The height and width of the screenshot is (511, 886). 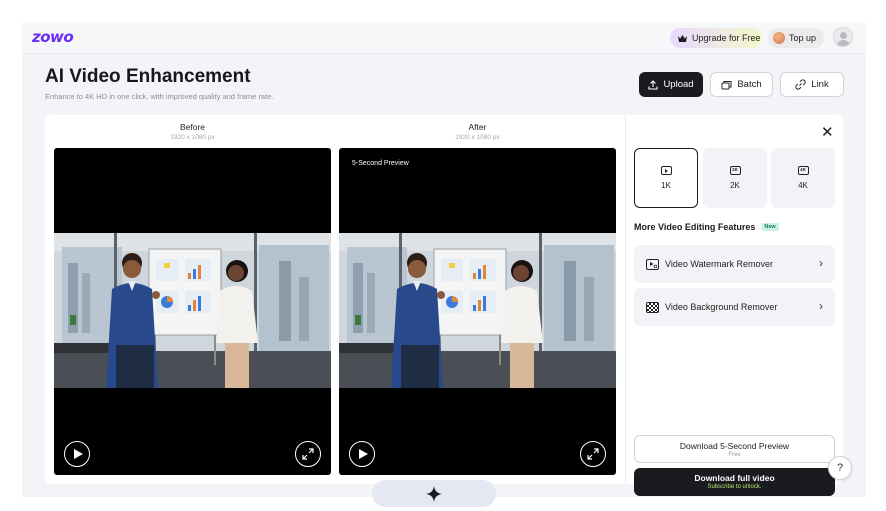 I want to click on sparkle-icon, so click(x=434, y=493).